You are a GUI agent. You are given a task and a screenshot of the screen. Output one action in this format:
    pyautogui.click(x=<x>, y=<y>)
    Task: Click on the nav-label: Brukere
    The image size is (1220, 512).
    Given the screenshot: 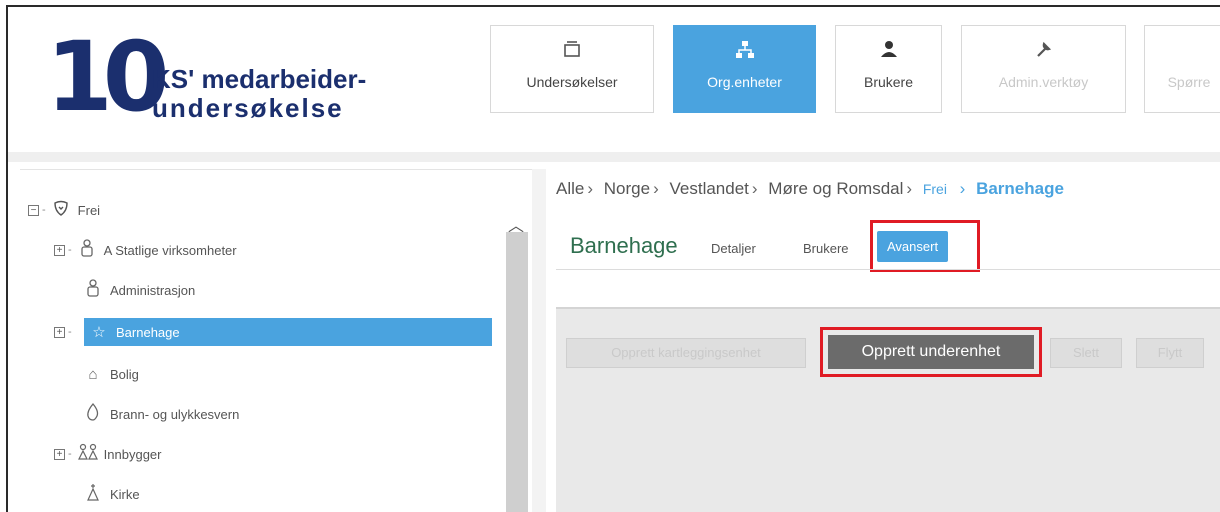 What is the action you would take?
    pyautogui.click(x=888, y=82)
    